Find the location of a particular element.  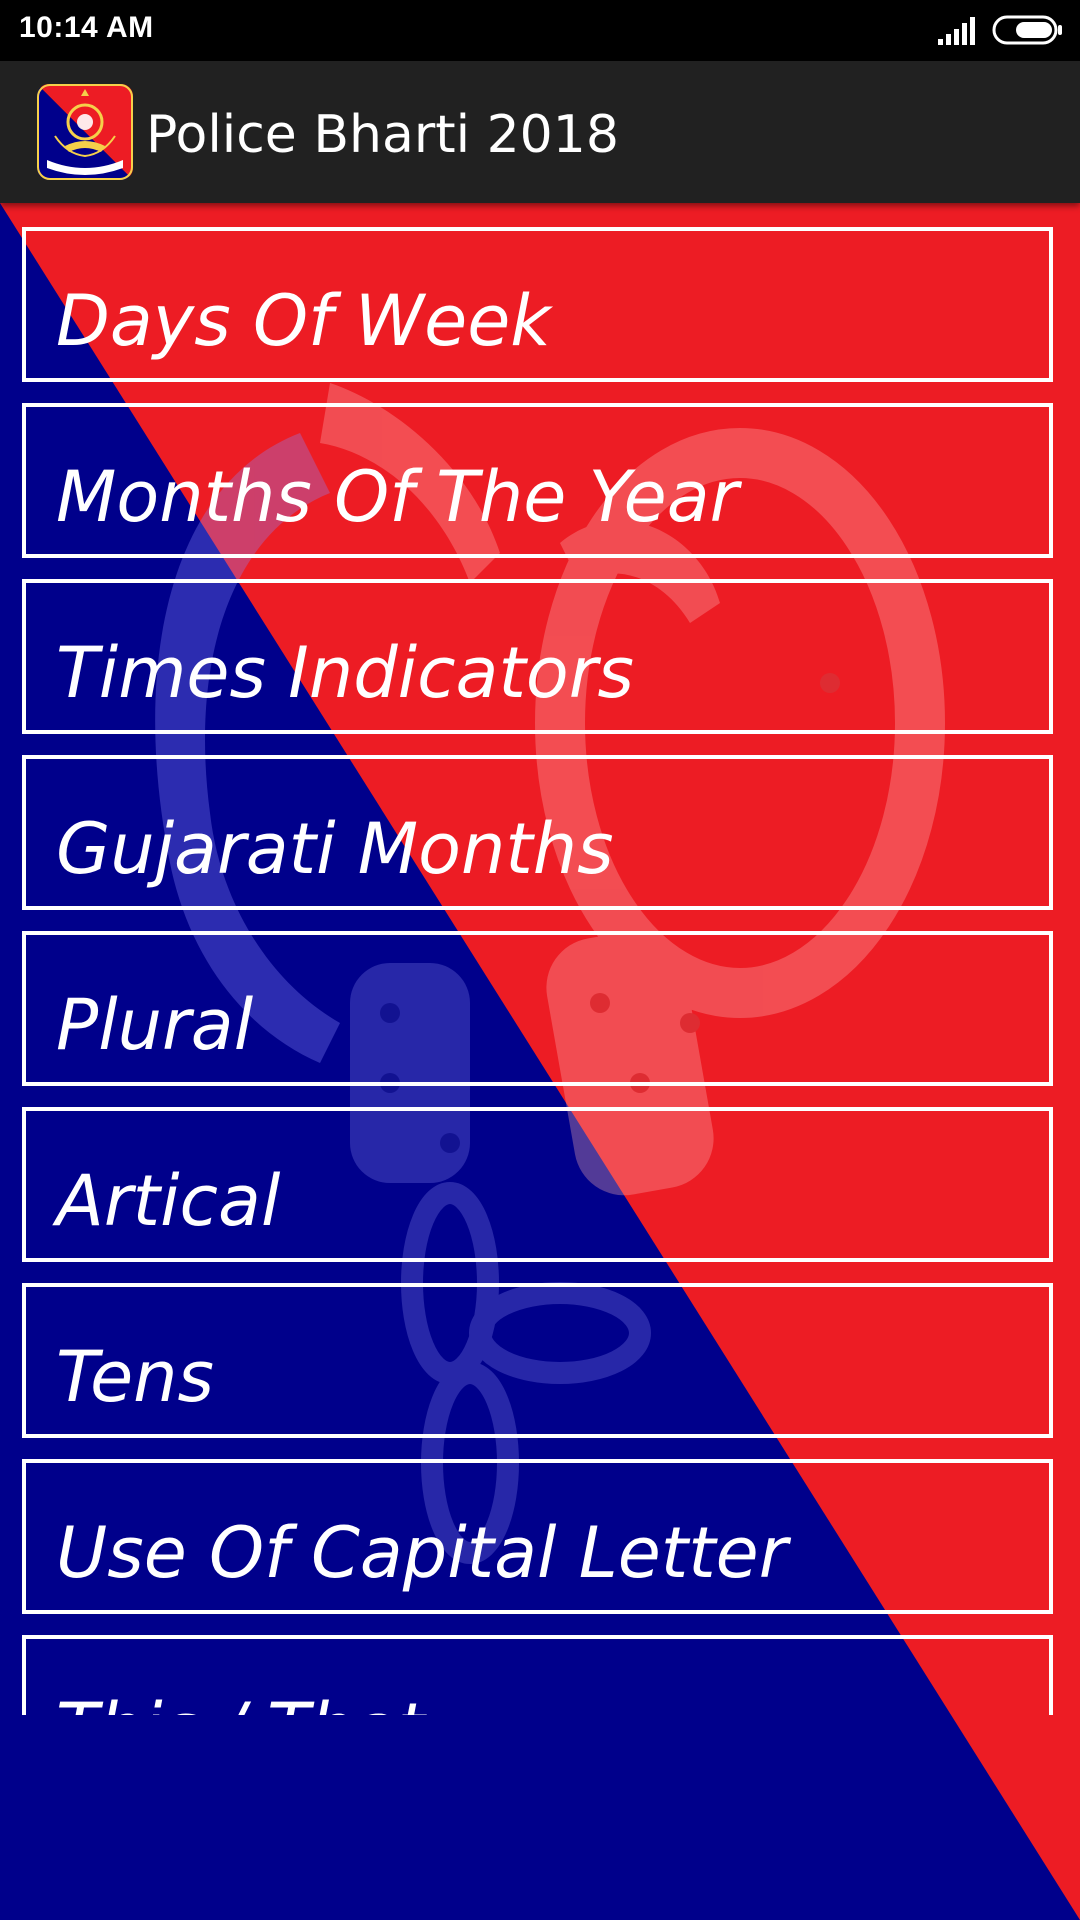

list-item-days-of-week: Days Of Week is located at coordinates (537, 304).